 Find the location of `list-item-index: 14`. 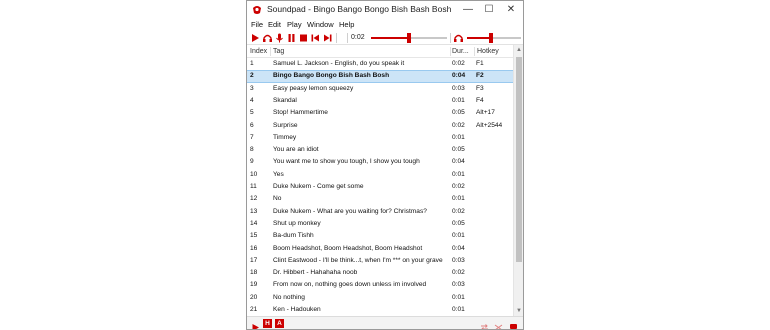

list-item-index: 14 is located at coordinates (254, 223).